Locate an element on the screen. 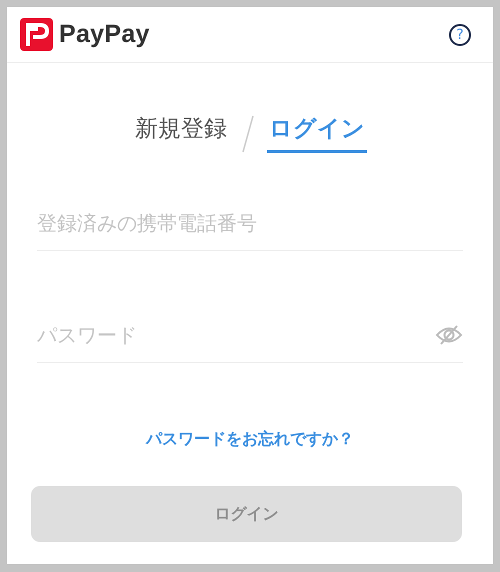 This screenshot has height=572, width=500. brand-name: PayPay is located at coordinates (104, 34).